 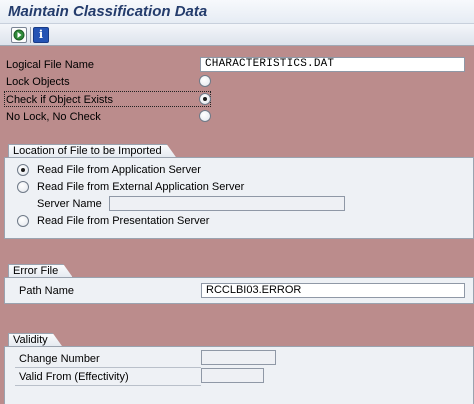 I want to click on information-icon: i, so click(x=41, y=34).